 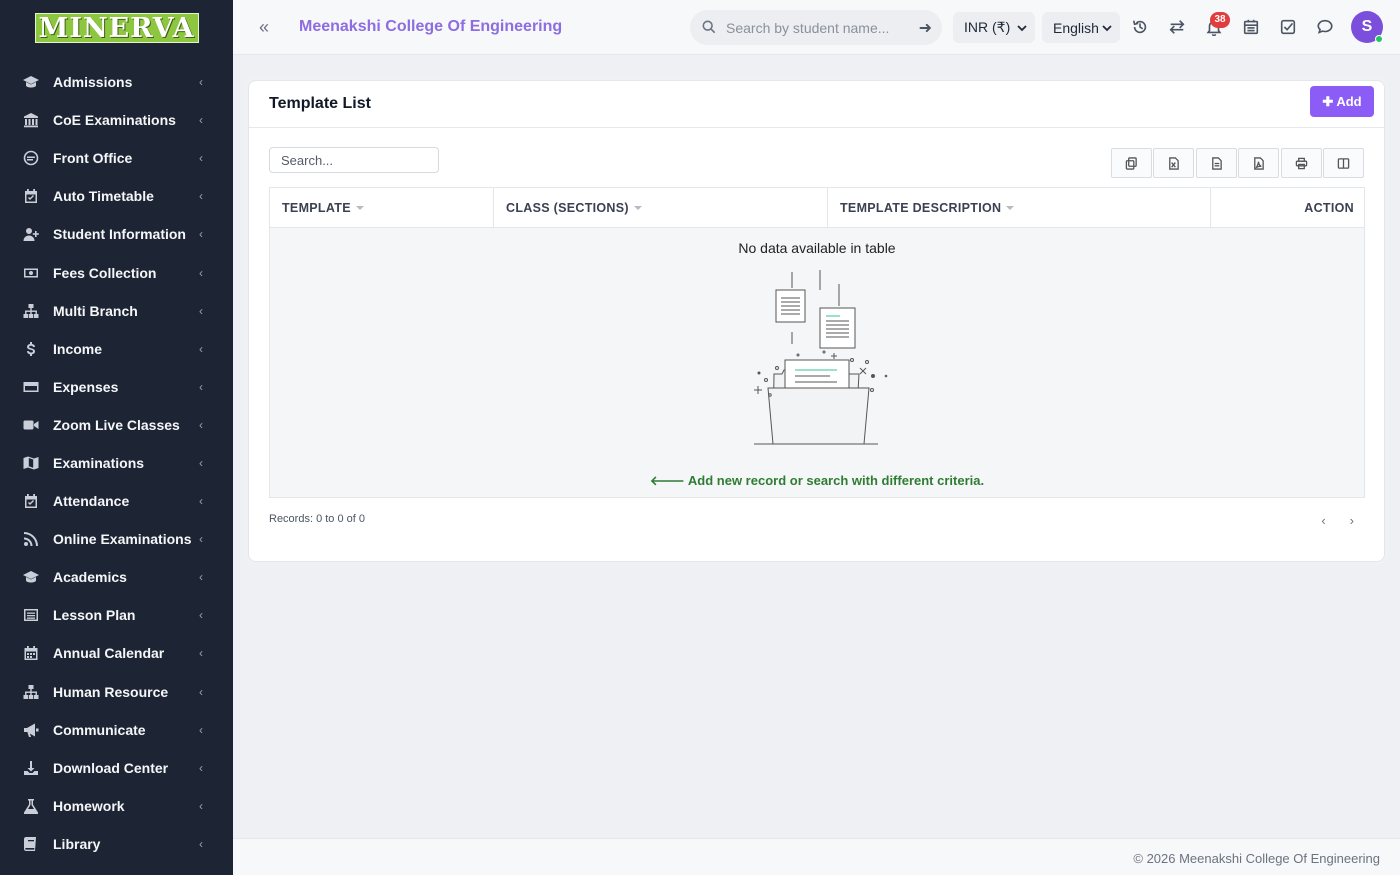 I want to click on excel-button, so click(x=1173, y=163).